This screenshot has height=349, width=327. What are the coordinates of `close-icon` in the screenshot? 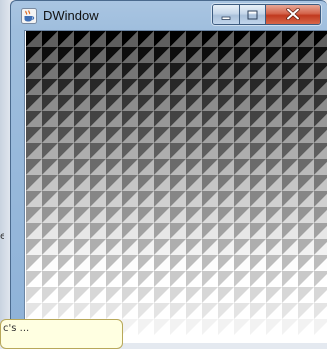 It's located at (293, 14).